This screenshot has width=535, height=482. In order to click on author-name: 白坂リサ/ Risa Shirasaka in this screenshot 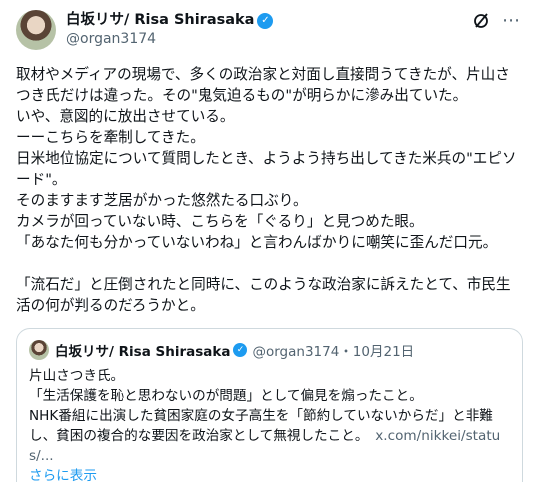, I will do `click(160, 20)`.